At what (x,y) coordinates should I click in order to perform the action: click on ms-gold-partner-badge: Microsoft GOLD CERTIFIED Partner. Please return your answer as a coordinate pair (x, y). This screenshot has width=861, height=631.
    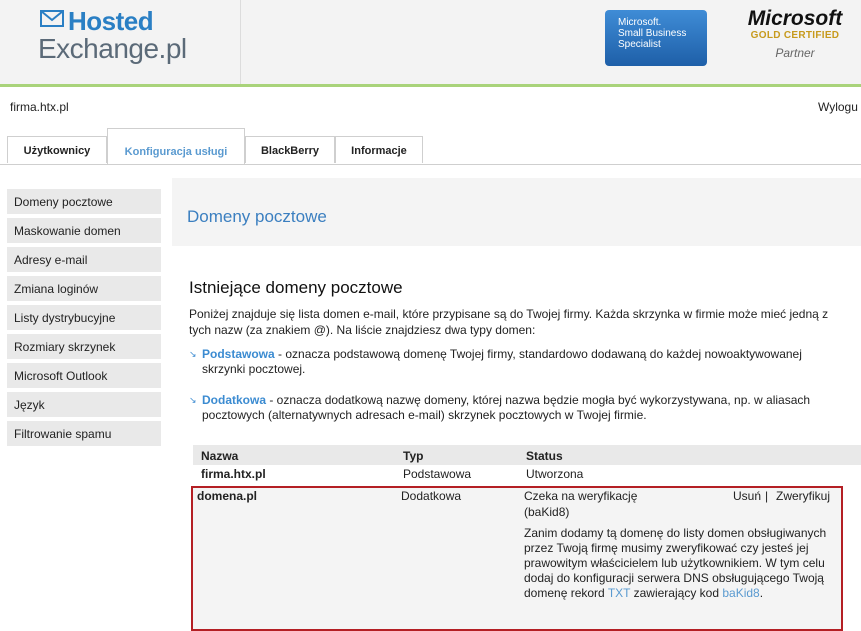
    Looking at the image, I should click on (795, 38).